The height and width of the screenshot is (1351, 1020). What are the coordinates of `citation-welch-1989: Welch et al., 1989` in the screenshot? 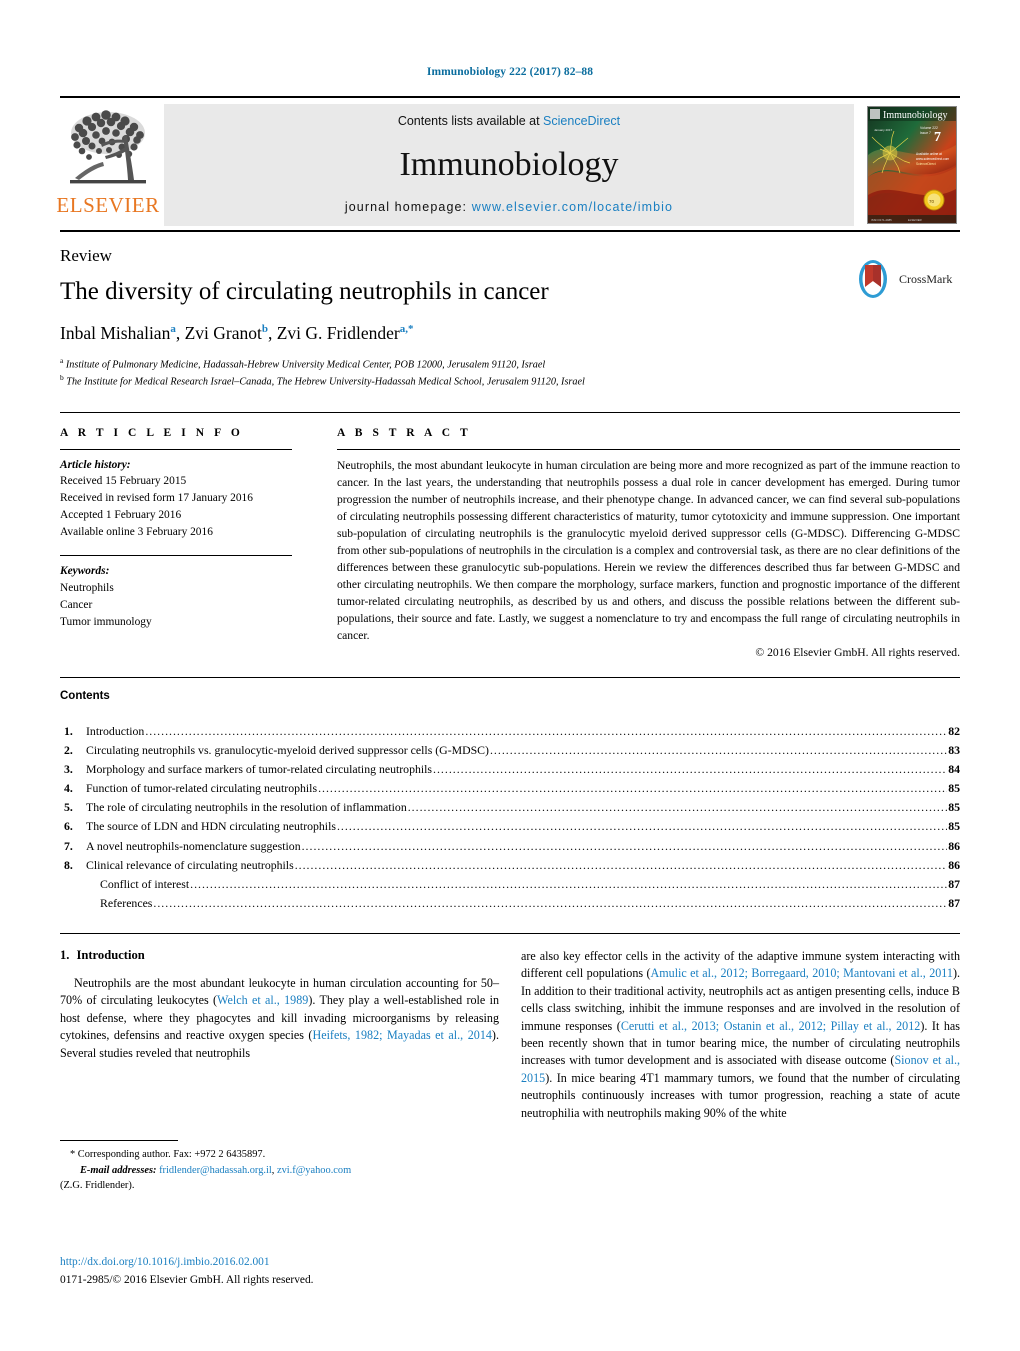 It's located at (262, 1000).